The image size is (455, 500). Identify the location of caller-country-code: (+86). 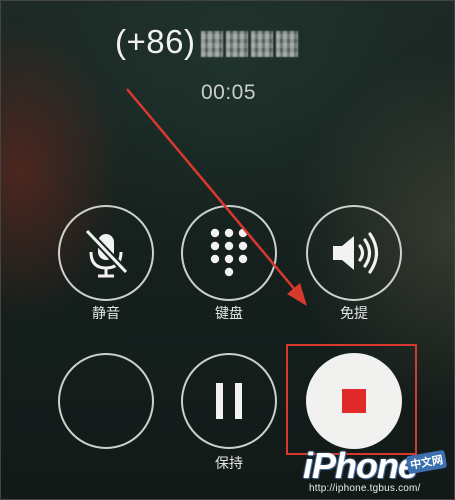
(155, 41).